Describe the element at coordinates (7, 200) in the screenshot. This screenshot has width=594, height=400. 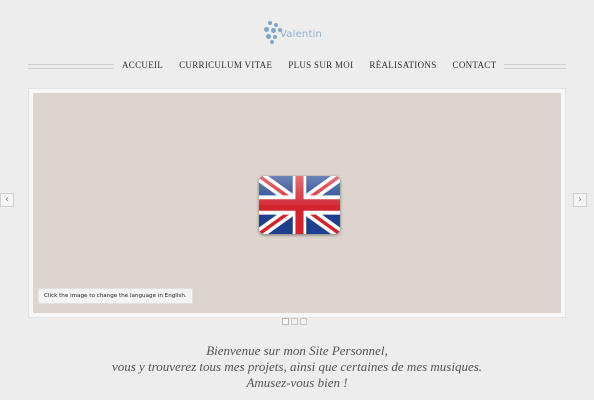
I see `slider-prev-button: ‹` at that location.